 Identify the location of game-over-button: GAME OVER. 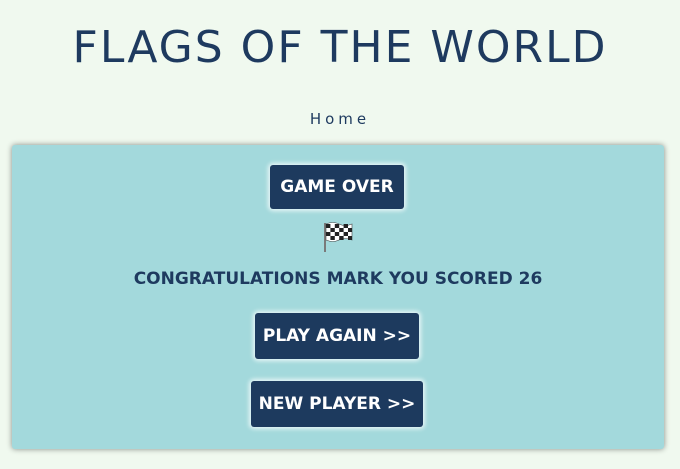
(337, 187).